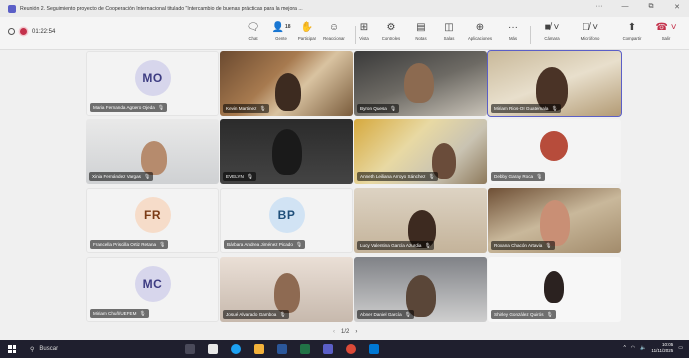 This screenshot has width=689, height=358. I want to click on taskbar-clock: 10:05 11/11/2025, so click(662, 348).